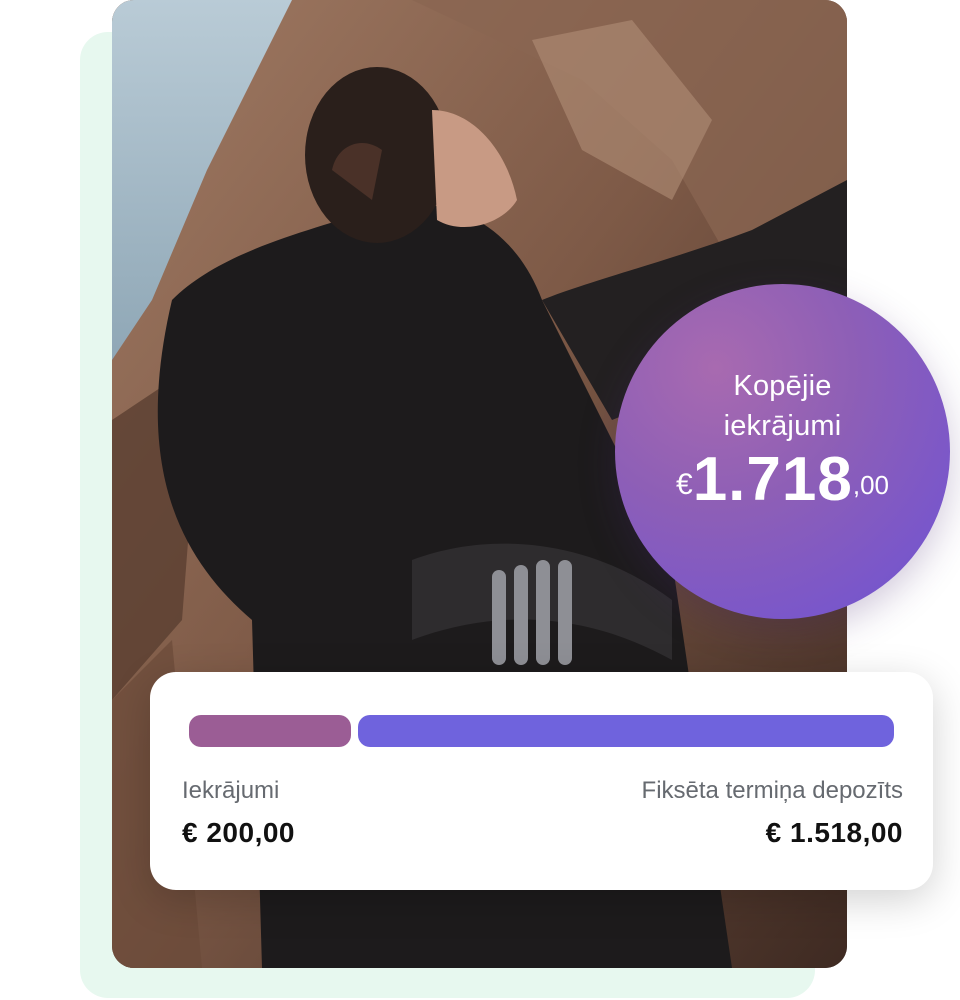  Describe the element at coordinates (870, 485) in the screenshot. I see `total-savings-decimal: ,00` at that location.